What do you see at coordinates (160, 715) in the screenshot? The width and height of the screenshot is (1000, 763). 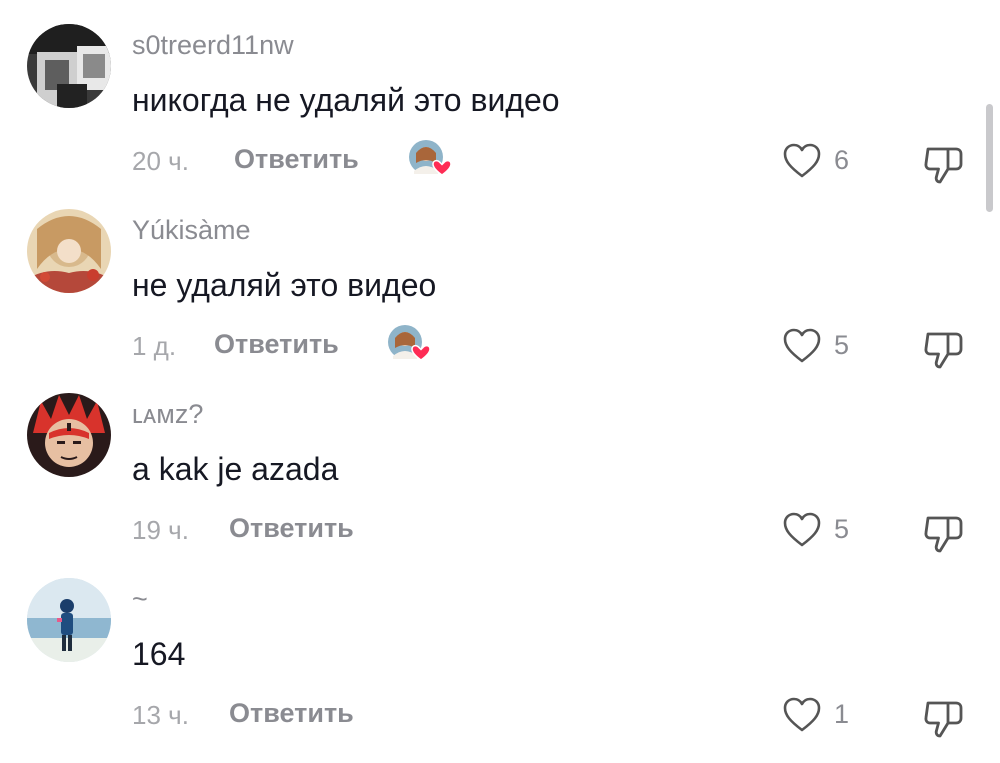 I see `comment-timestamp: 13 ч.` at bounding box center [160, 715].